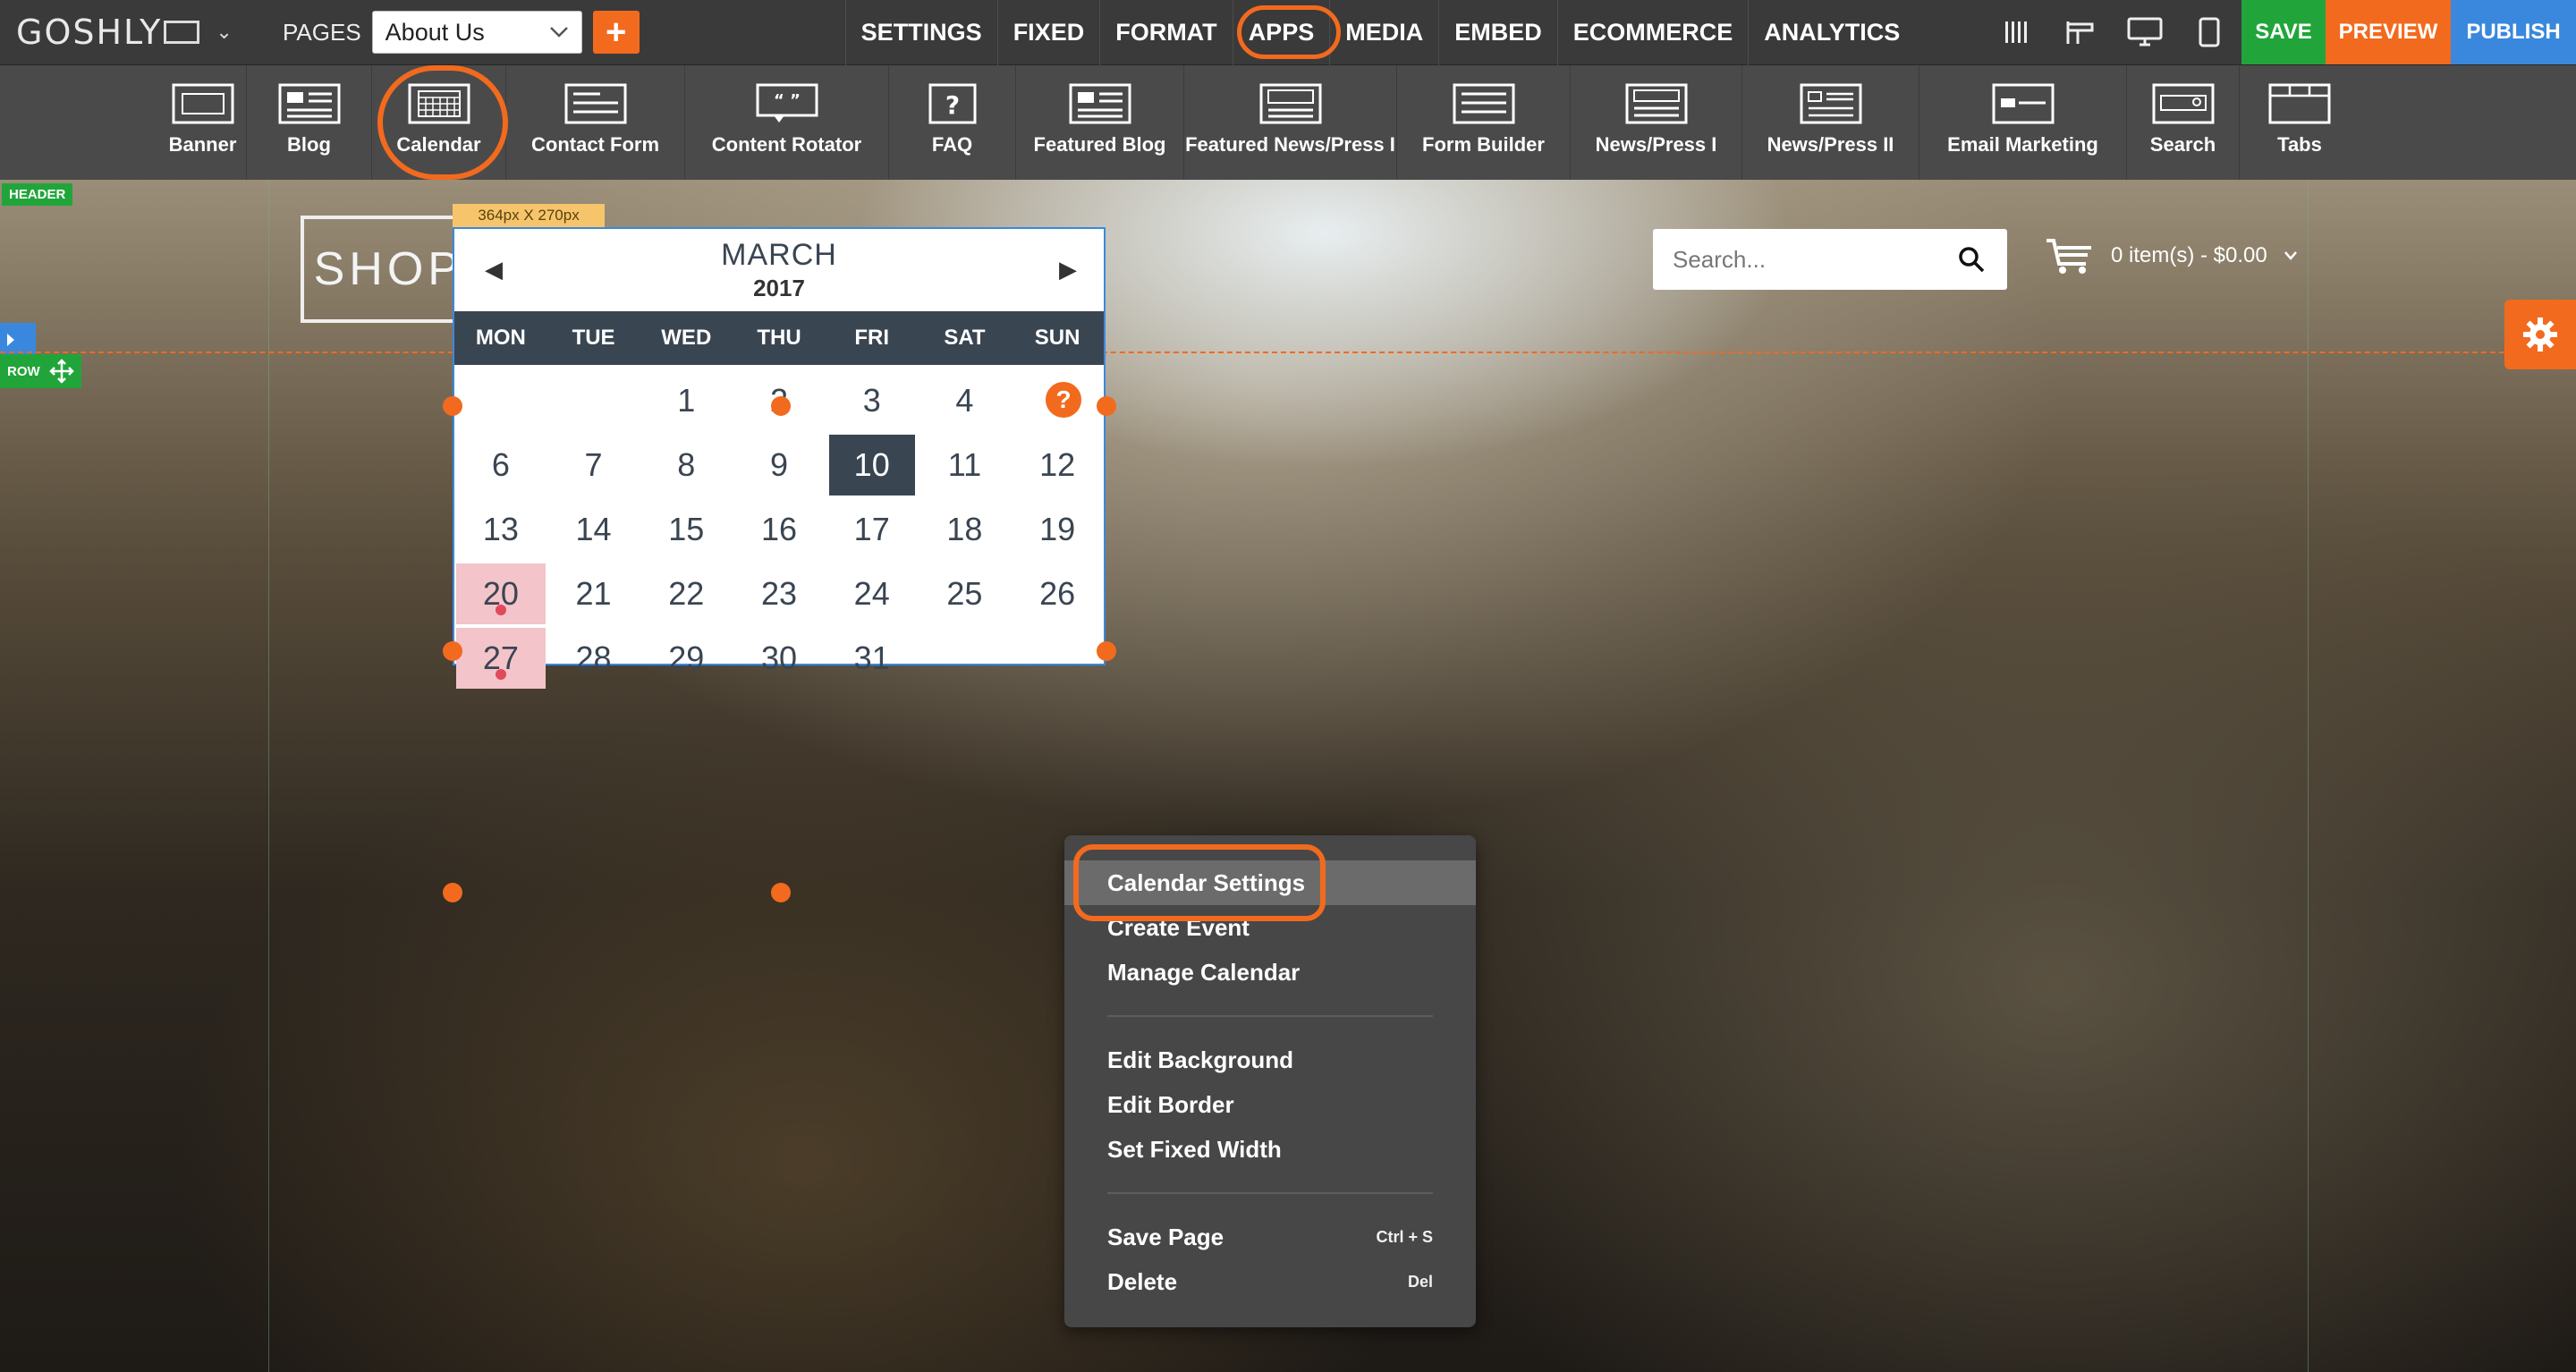  I want to click on cart: 0 item(s) - $0.00, so click(2171, 256).